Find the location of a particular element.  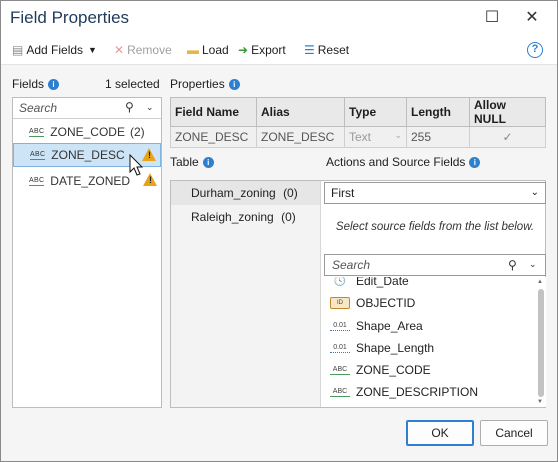

fields-search-input is located at coordinates (67, 108).